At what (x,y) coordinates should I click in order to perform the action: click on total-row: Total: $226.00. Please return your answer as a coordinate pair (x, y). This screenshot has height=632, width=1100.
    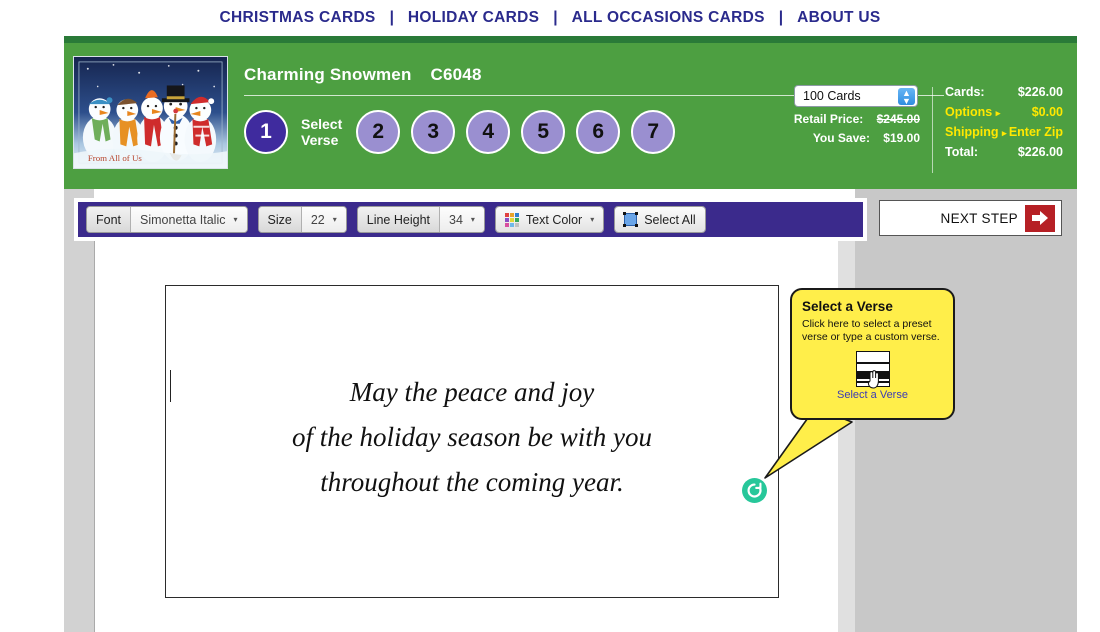
    Looking at the image, I should click on (1004, 152).